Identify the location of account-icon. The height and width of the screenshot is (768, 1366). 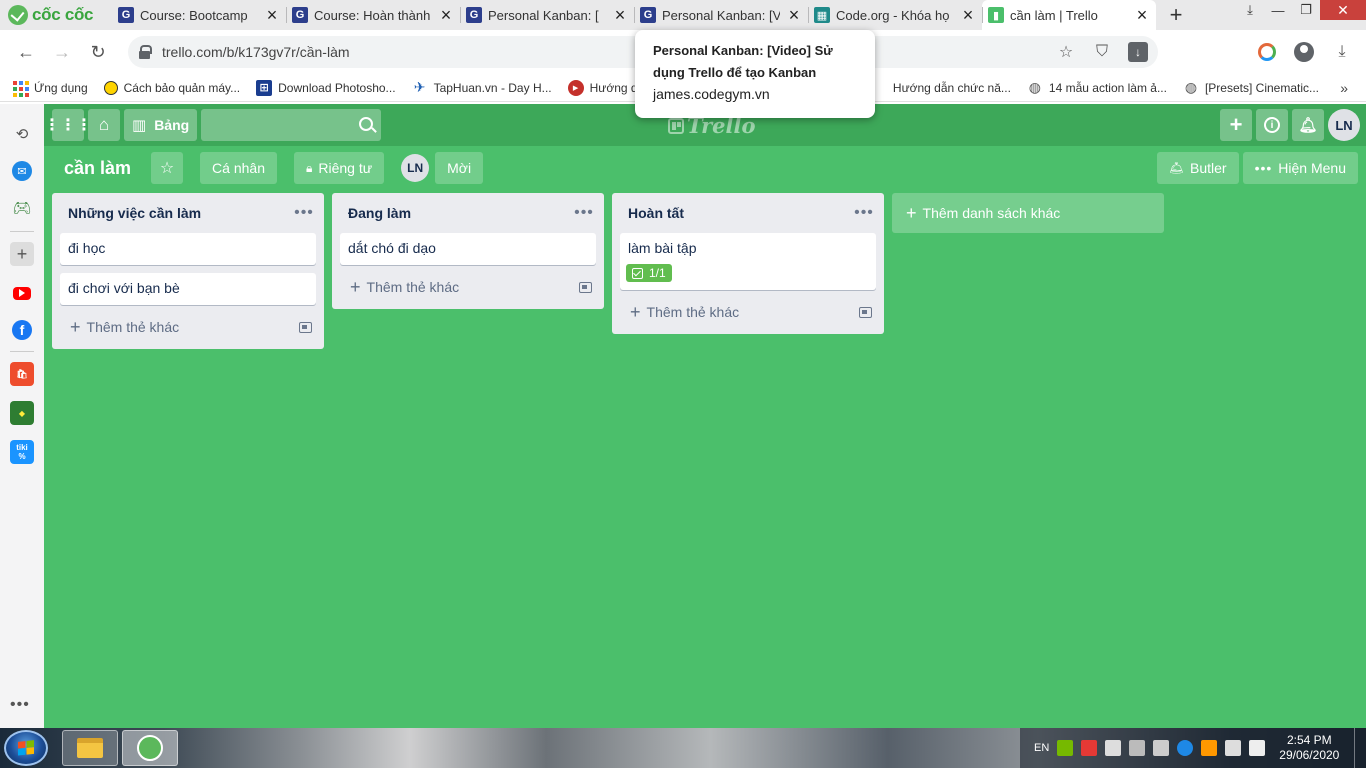
(1304, 52).